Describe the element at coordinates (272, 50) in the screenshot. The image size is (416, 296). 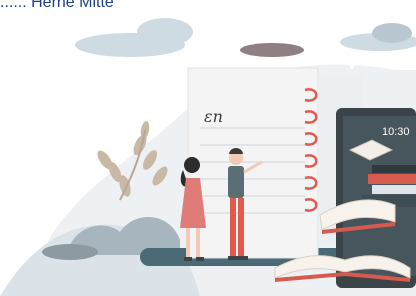
I see `cloud-icon` at that location.